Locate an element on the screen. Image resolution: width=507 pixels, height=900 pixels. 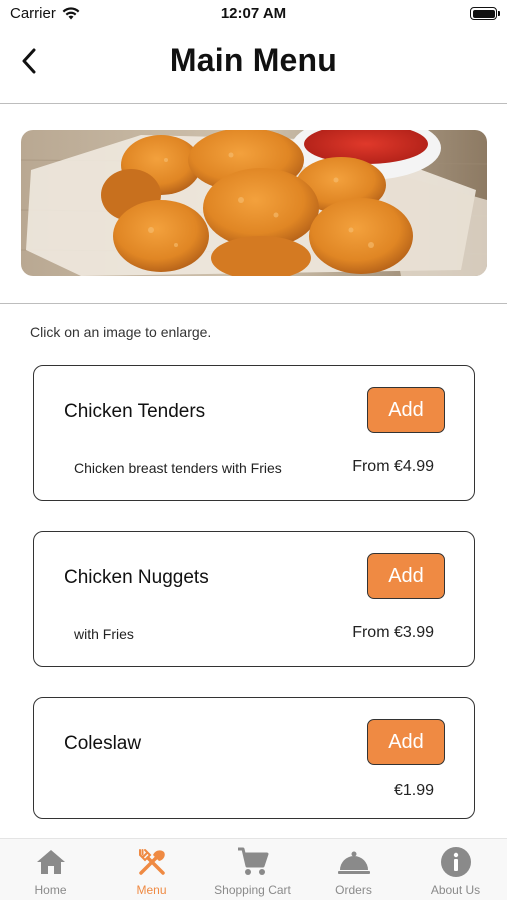
menu-item-name: Chicken Nuggets is located at coordinates (136, 577).